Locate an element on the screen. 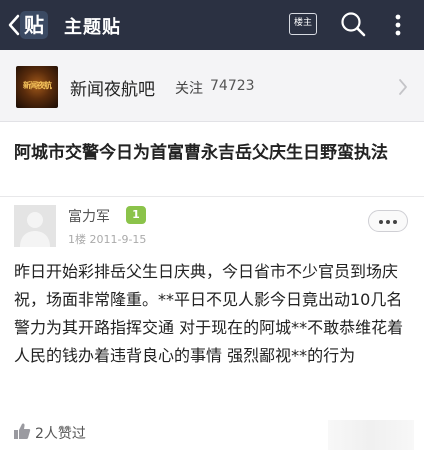  blurred-area is located at coordinates (371, 435).